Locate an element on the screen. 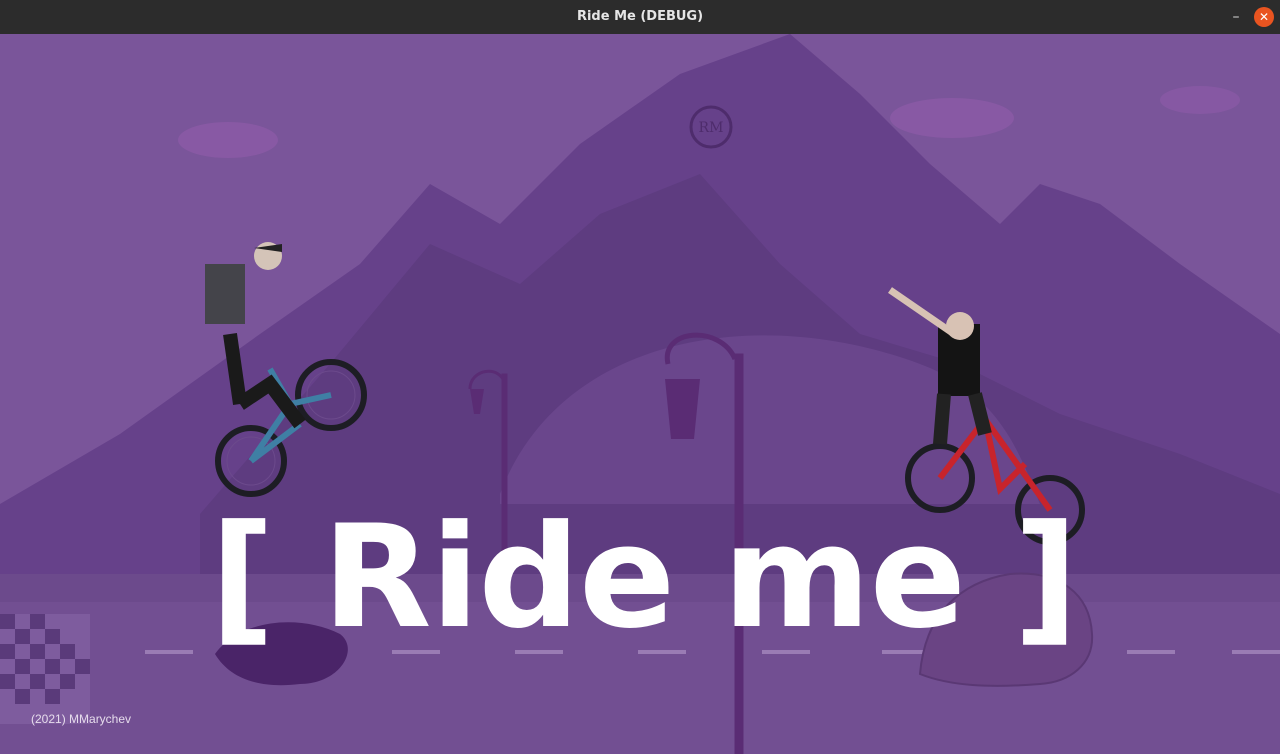 Image resolution: width=1280 pixels, height=754 pixels. window-title: Ride Me (DEBUG) is located at coordinates (640, 16).